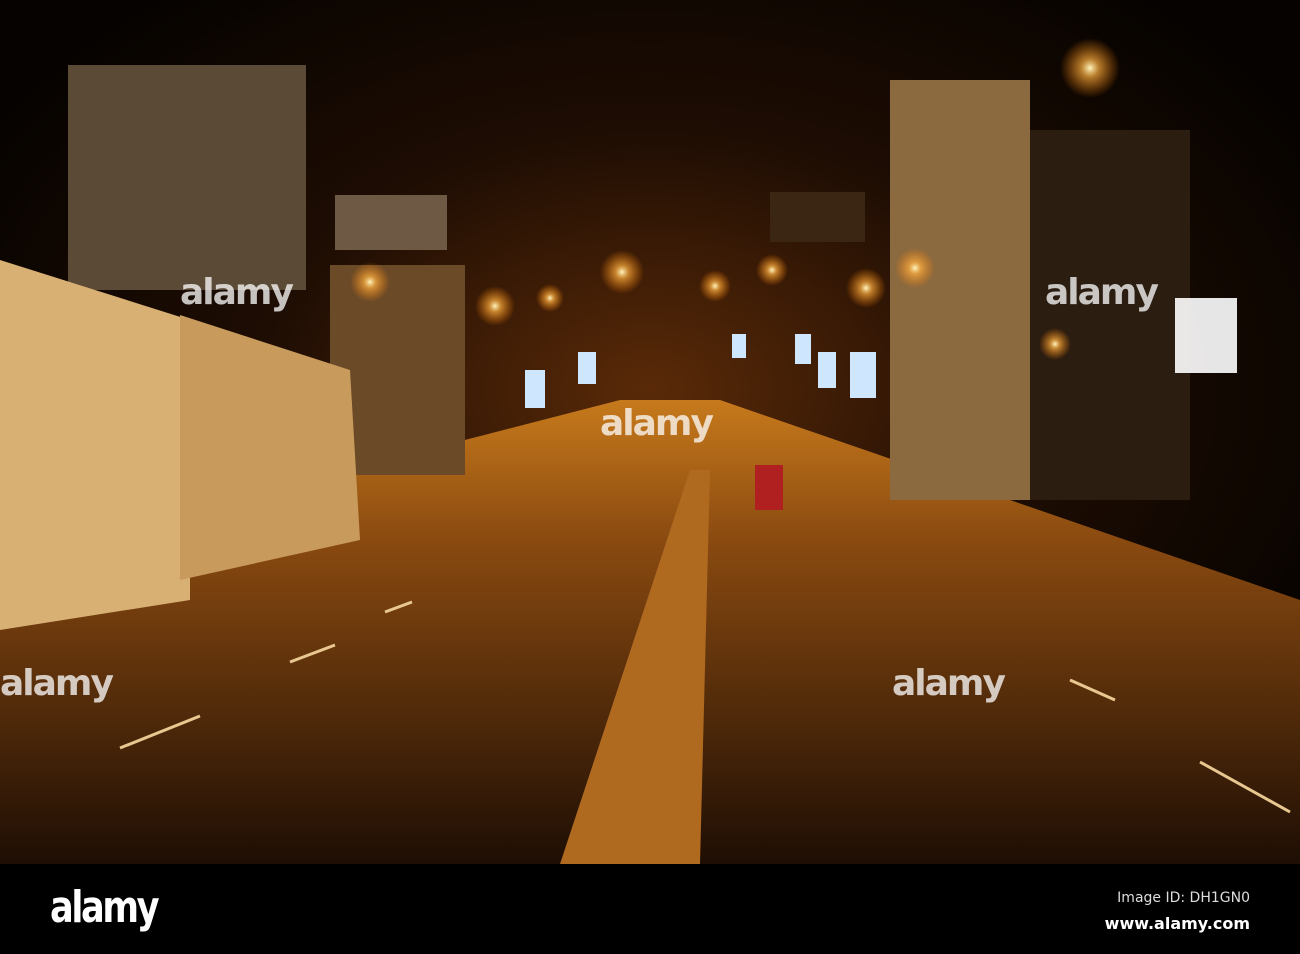 Image resolution: width=1300 pixels, height=954 pixels. What do you see at coordinates (650, 909) in the screenshot?
I see `footer-bar: alamy Image ID: DH1GN0 www.alamy.com` at bounding box center [650, 909].